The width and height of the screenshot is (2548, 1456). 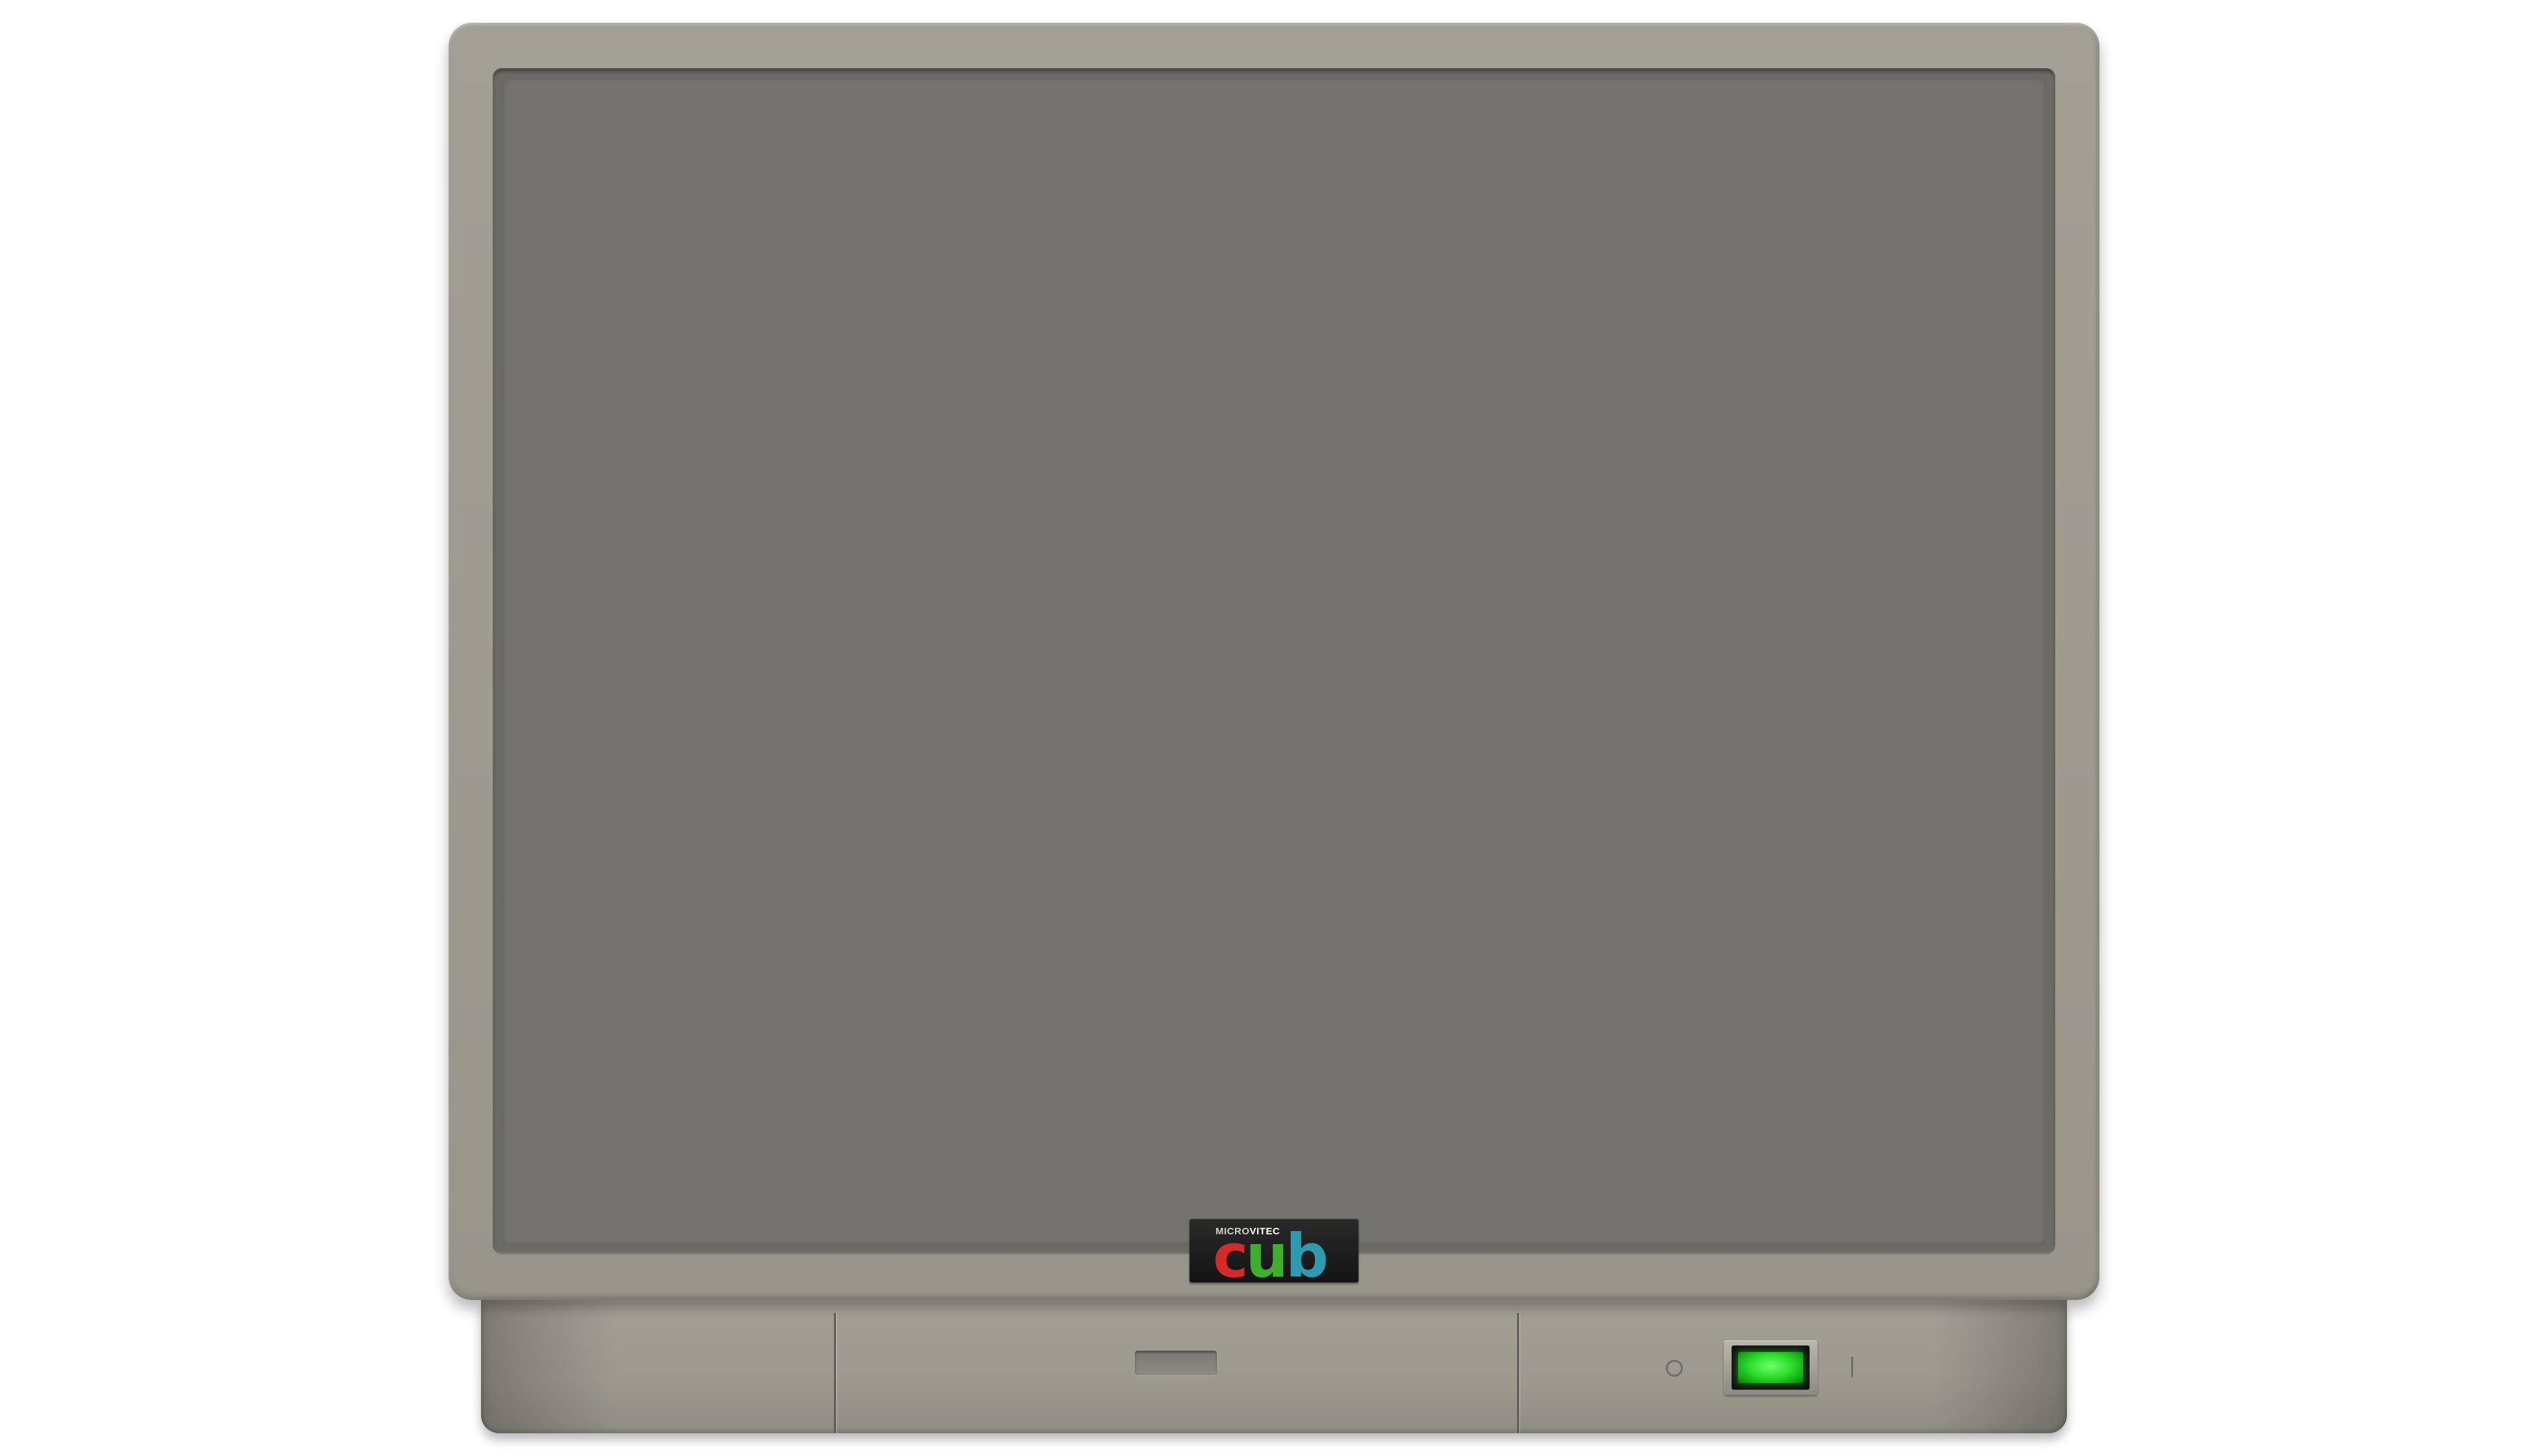 What do you see at coordinates (1999, 1366) in the screenshot?
I see `base-shade-right` at bounding box center [1999, 1366].